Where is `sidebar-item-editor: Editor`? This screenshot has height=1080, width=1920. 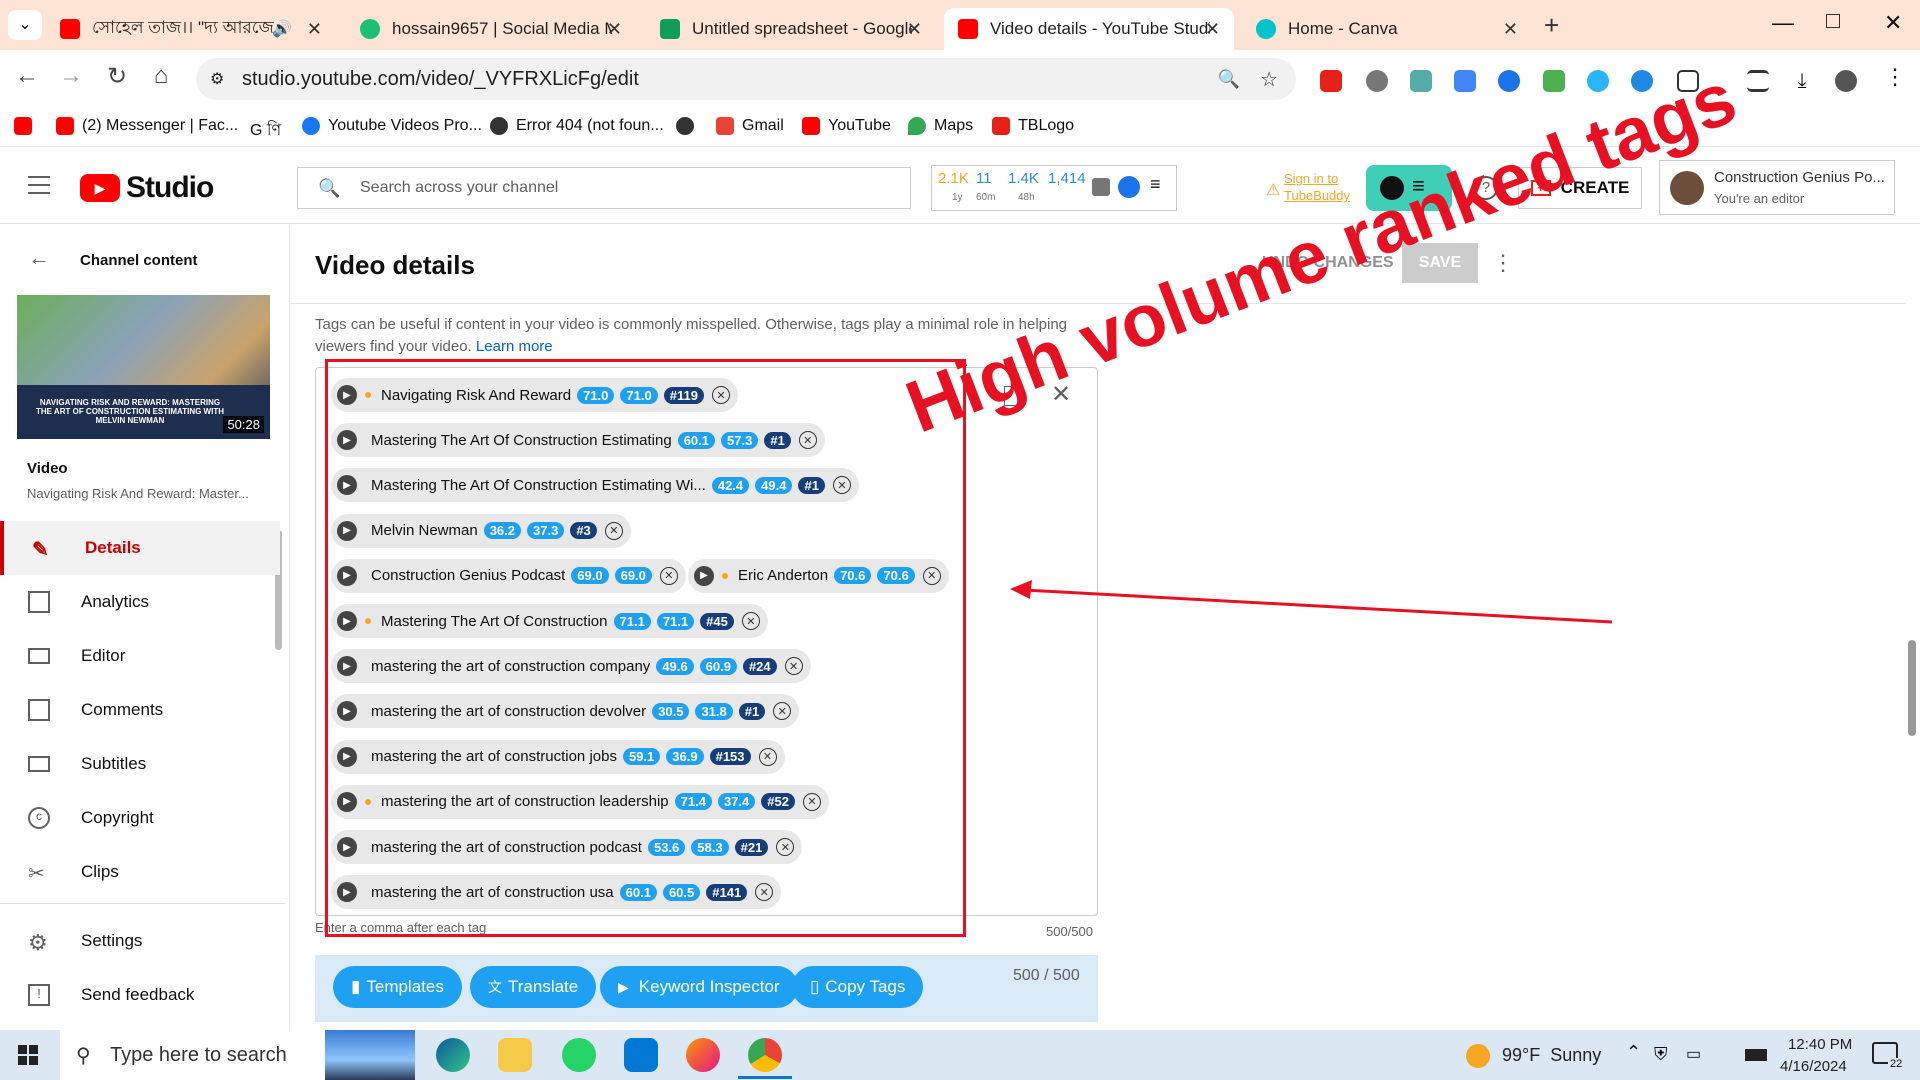 sidebar-item-editor: Editor is located at coordinates (140, 656).